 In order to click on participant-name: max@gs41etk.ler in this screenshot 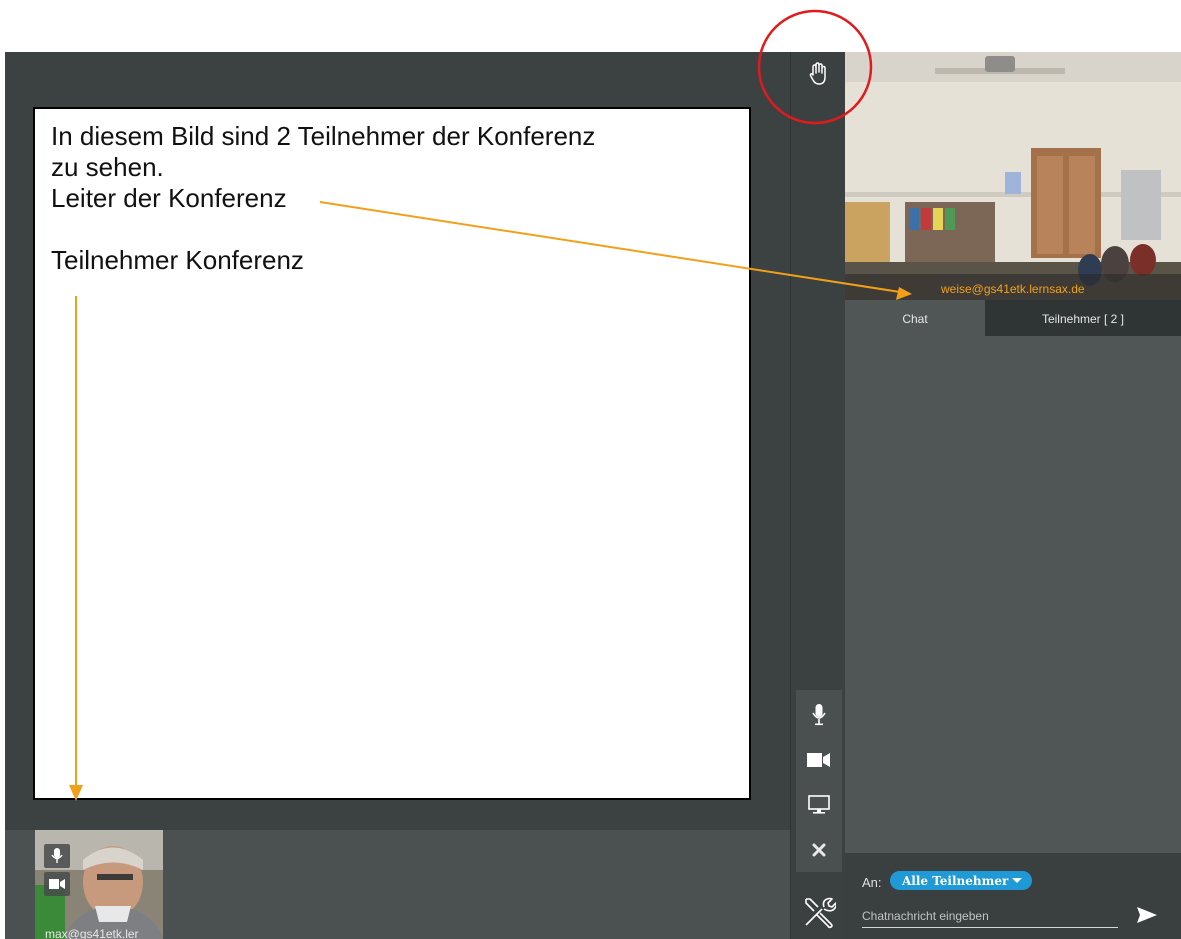, I will do `click(92, 933)`.